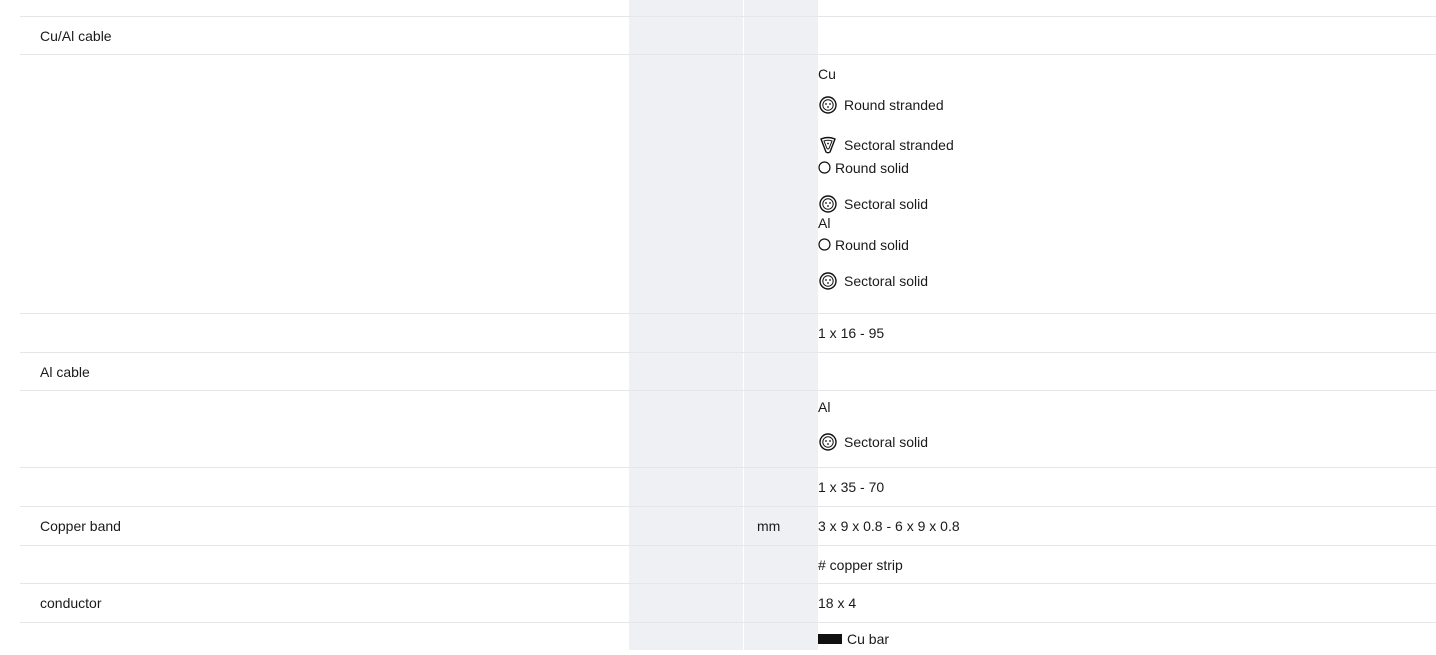 The width and height of the screenshot is (1436, 655). What do you see at coordinates (828, 145) in the screenshot?
I see `sectoral-stranded-icon` at bounding box center [828, 145].